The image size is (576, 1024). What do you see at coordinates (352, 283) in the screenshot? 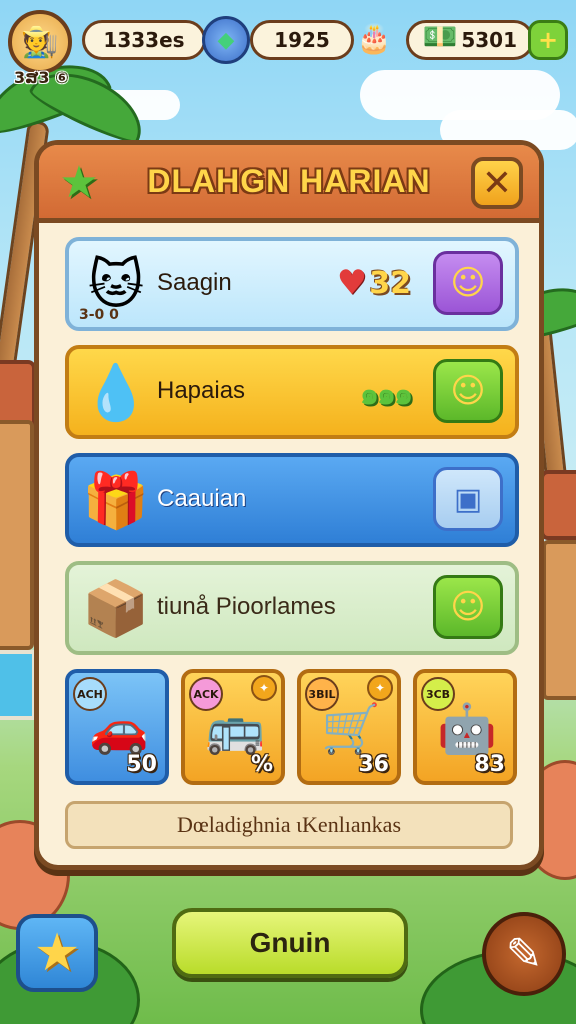
I see `heart-icon: ♥` at bounding box center [352, 283].